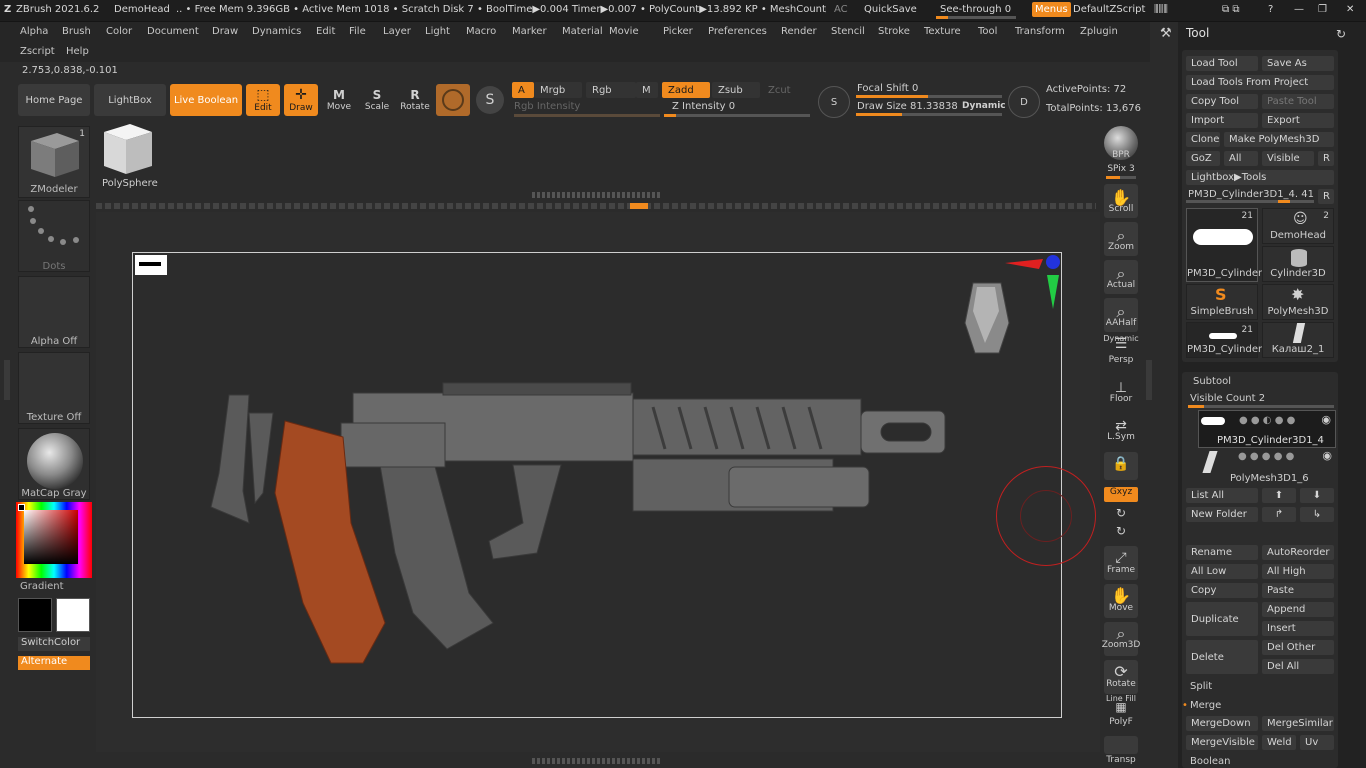 This screenshot has height=768, width=1366. I want to click on left-tray-handle, so click(7, 380).